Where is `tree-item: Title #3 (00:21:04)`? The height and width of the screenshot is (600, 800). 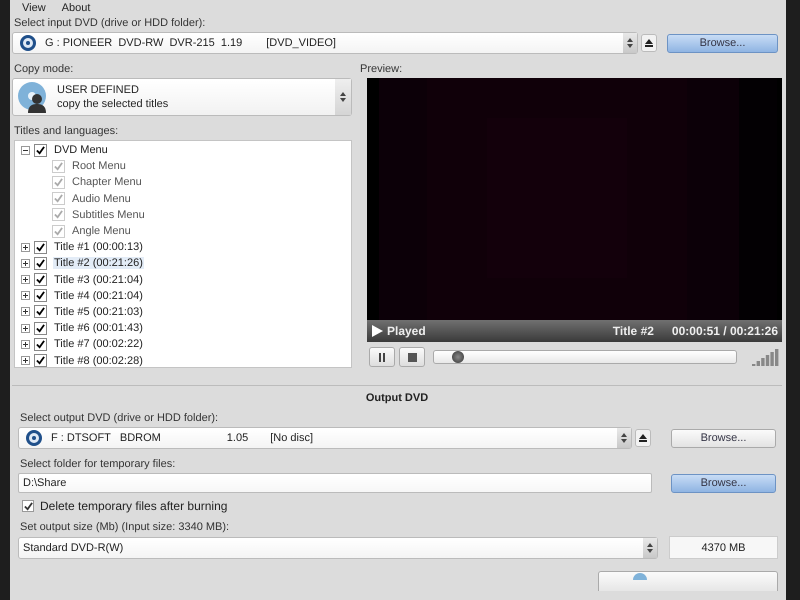
tree-item: Title #3 (00:21:04) is located at coordinates (98, 280).